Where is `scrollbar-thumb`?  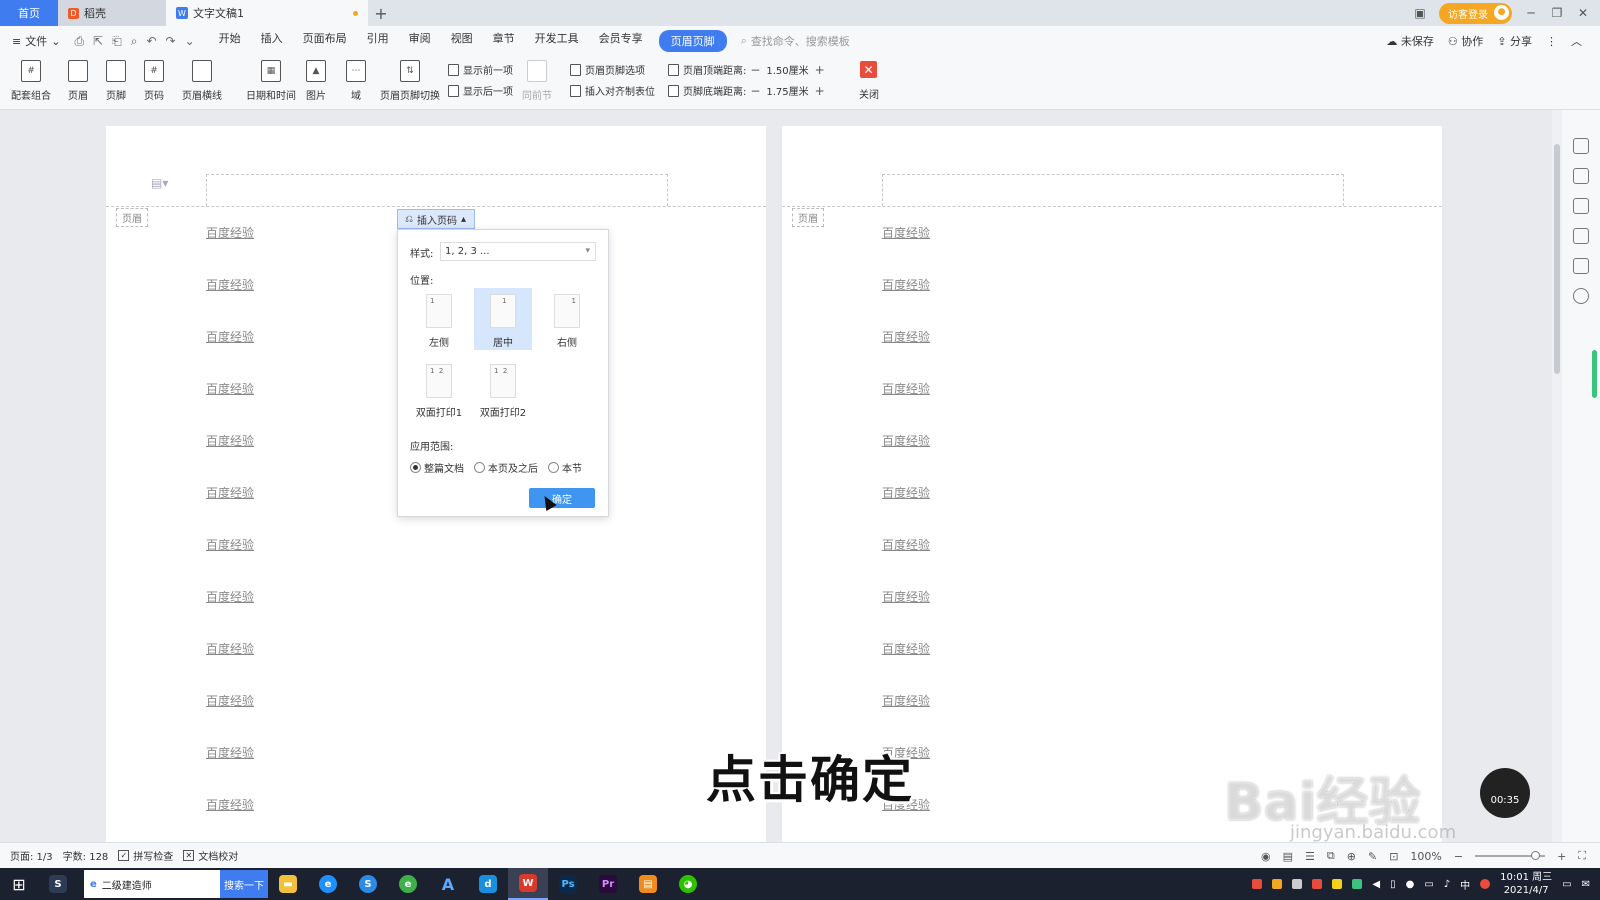 scrollbar-thumb is located at coordinates (1557, 259).